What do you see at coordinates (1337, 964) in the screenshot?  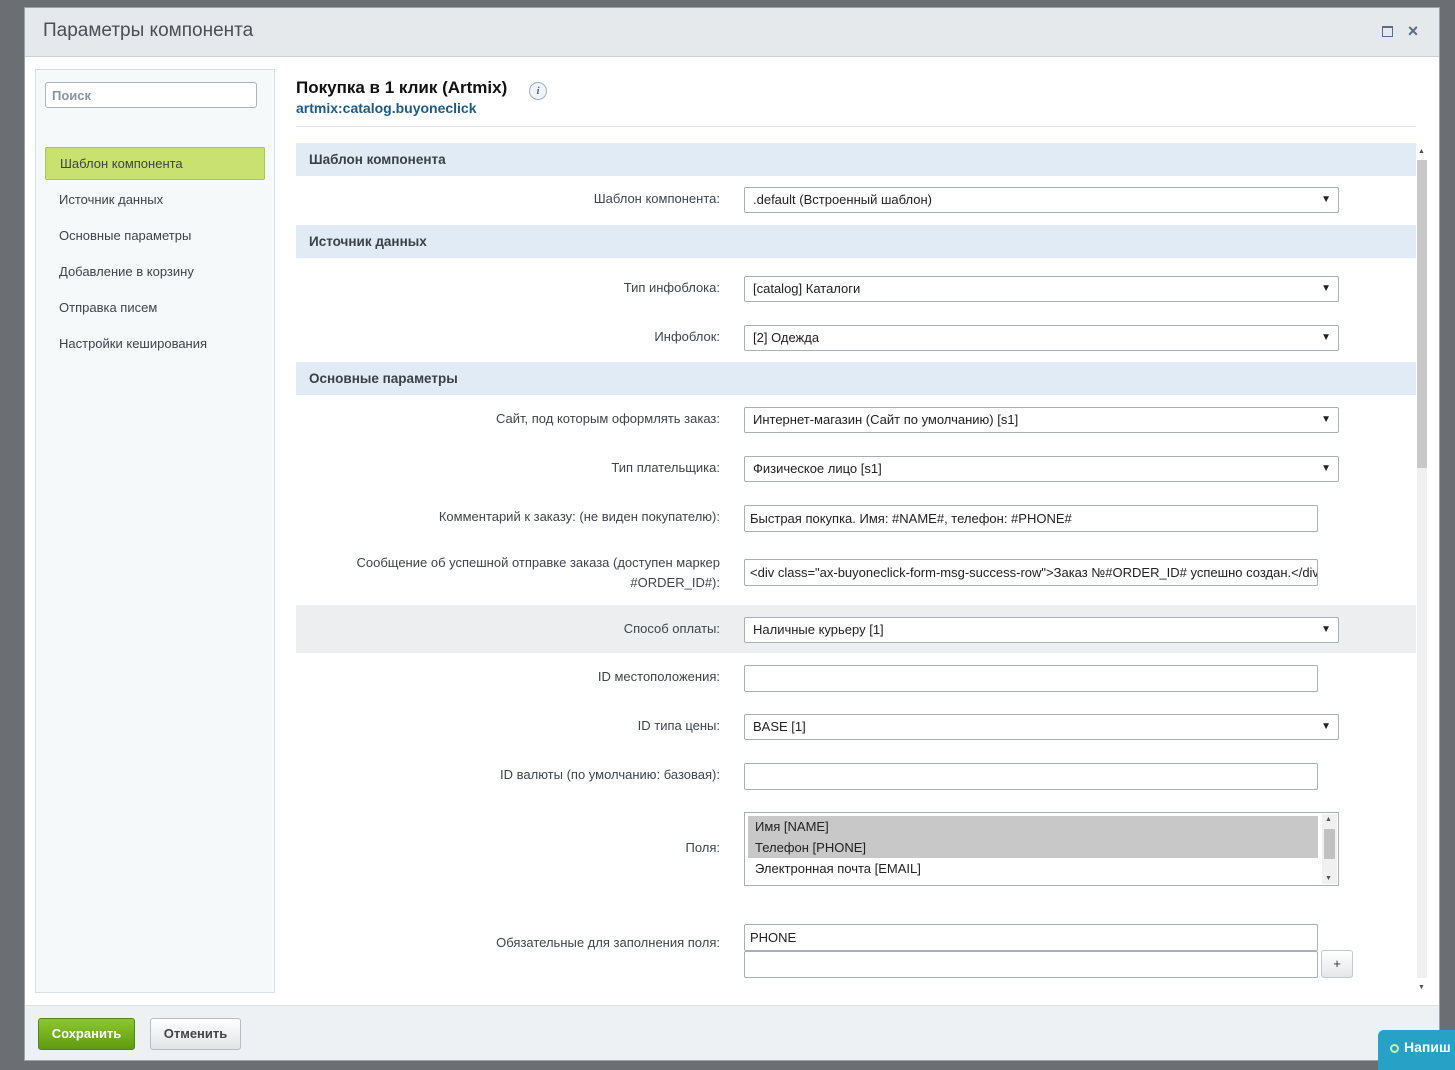 I see `add-field-button: +` at bounding box center [1337, 964].